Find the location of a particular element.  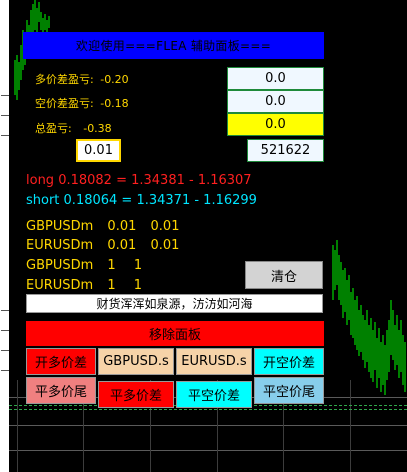

position-row: EURUSDm 1 1 is located at coordinates (84, 285).